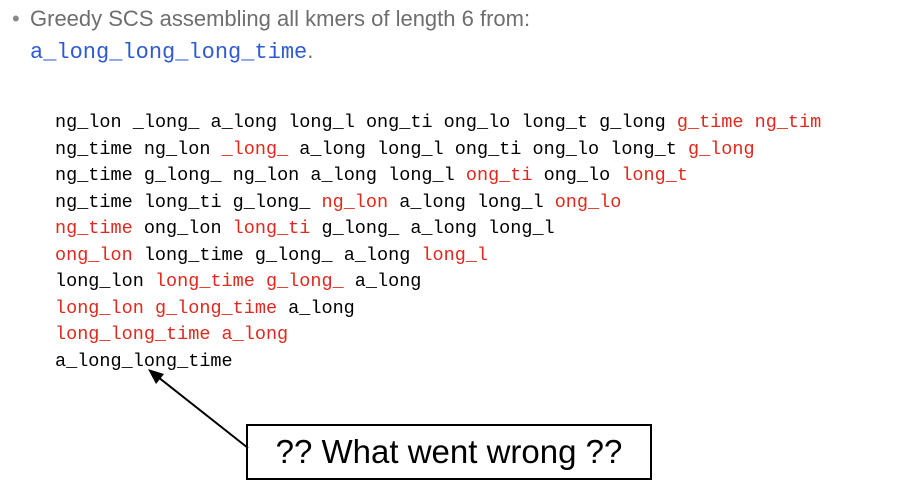  What do you see at coordinates (721, 149) in the screenshot?
I see `merged-kmer: g_long` at bounding box center [721, 149].